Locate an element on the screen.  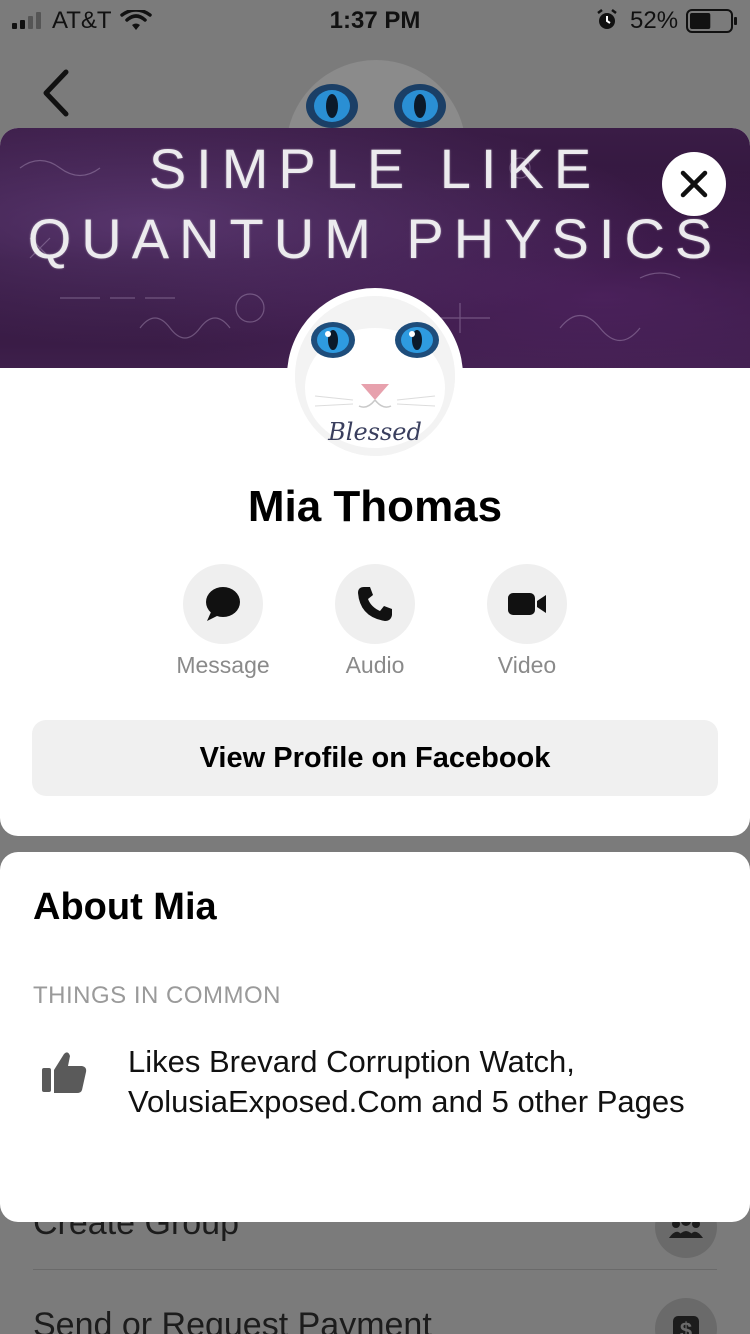
things-in-common-label: THINGS IN COMMON is located at coordinates (157, 995).